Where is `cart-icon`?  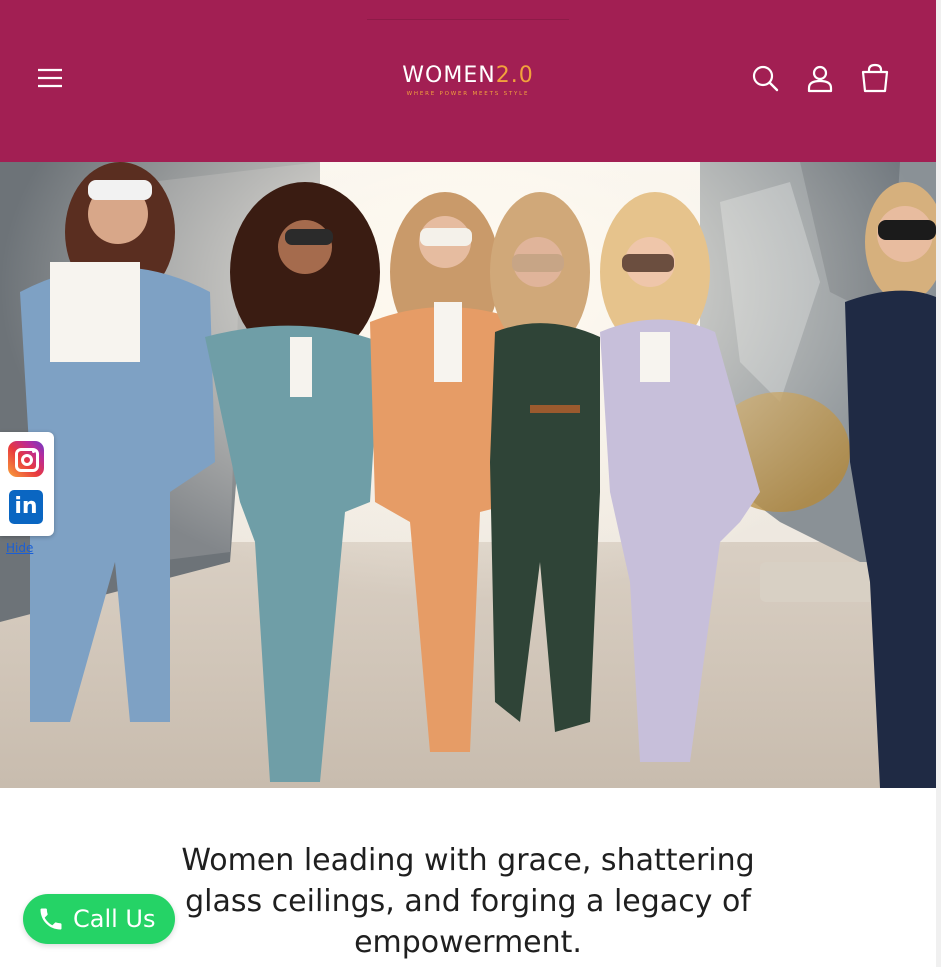
cart-icon is located at coordinates (875, 78).